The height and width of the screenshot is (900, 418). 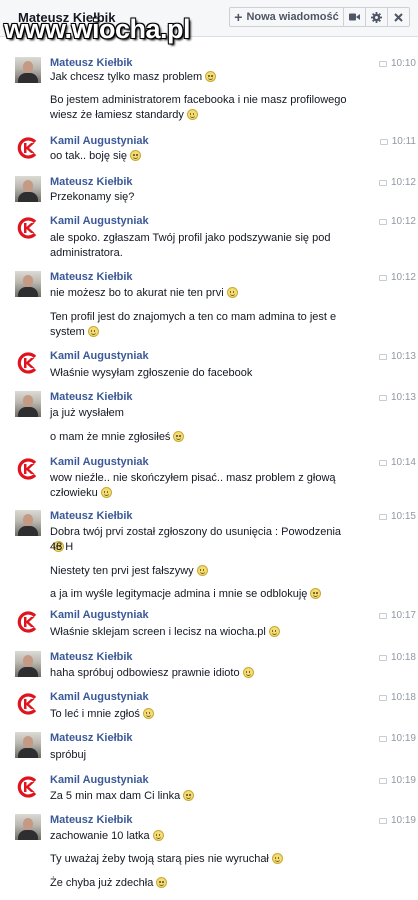 What do you see at coordinates (397, 820) in the screenshot?
I see `message-timestamp: 10:19` at bounding box center [397, 820].